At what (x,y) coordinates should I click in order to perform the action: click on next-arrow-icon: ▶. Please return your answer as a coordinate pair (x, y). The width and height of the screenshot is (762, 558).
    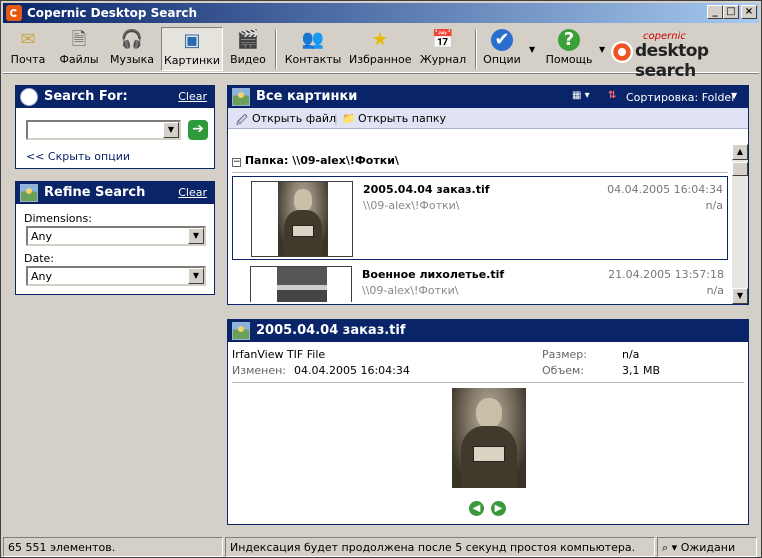
    Looking at the image, I should click on (498, 508).